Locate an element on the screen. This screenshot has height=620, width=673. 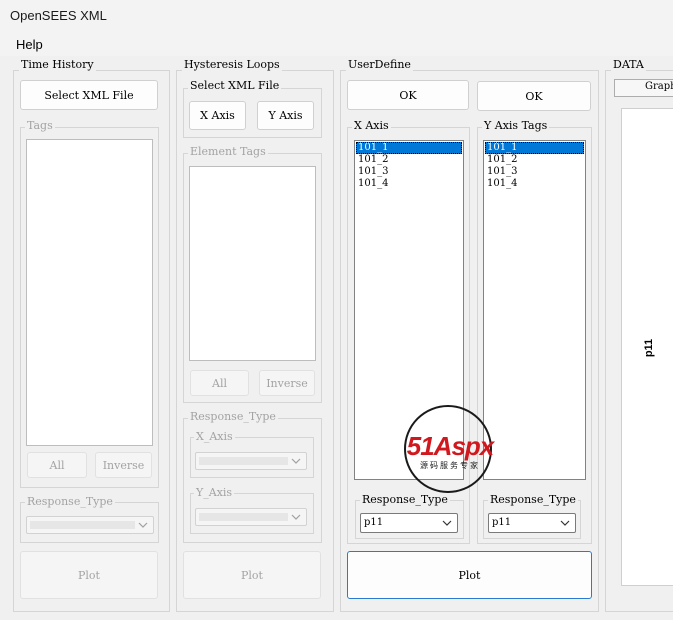
hy-y-axis-select is located at coordinates (251, 517).